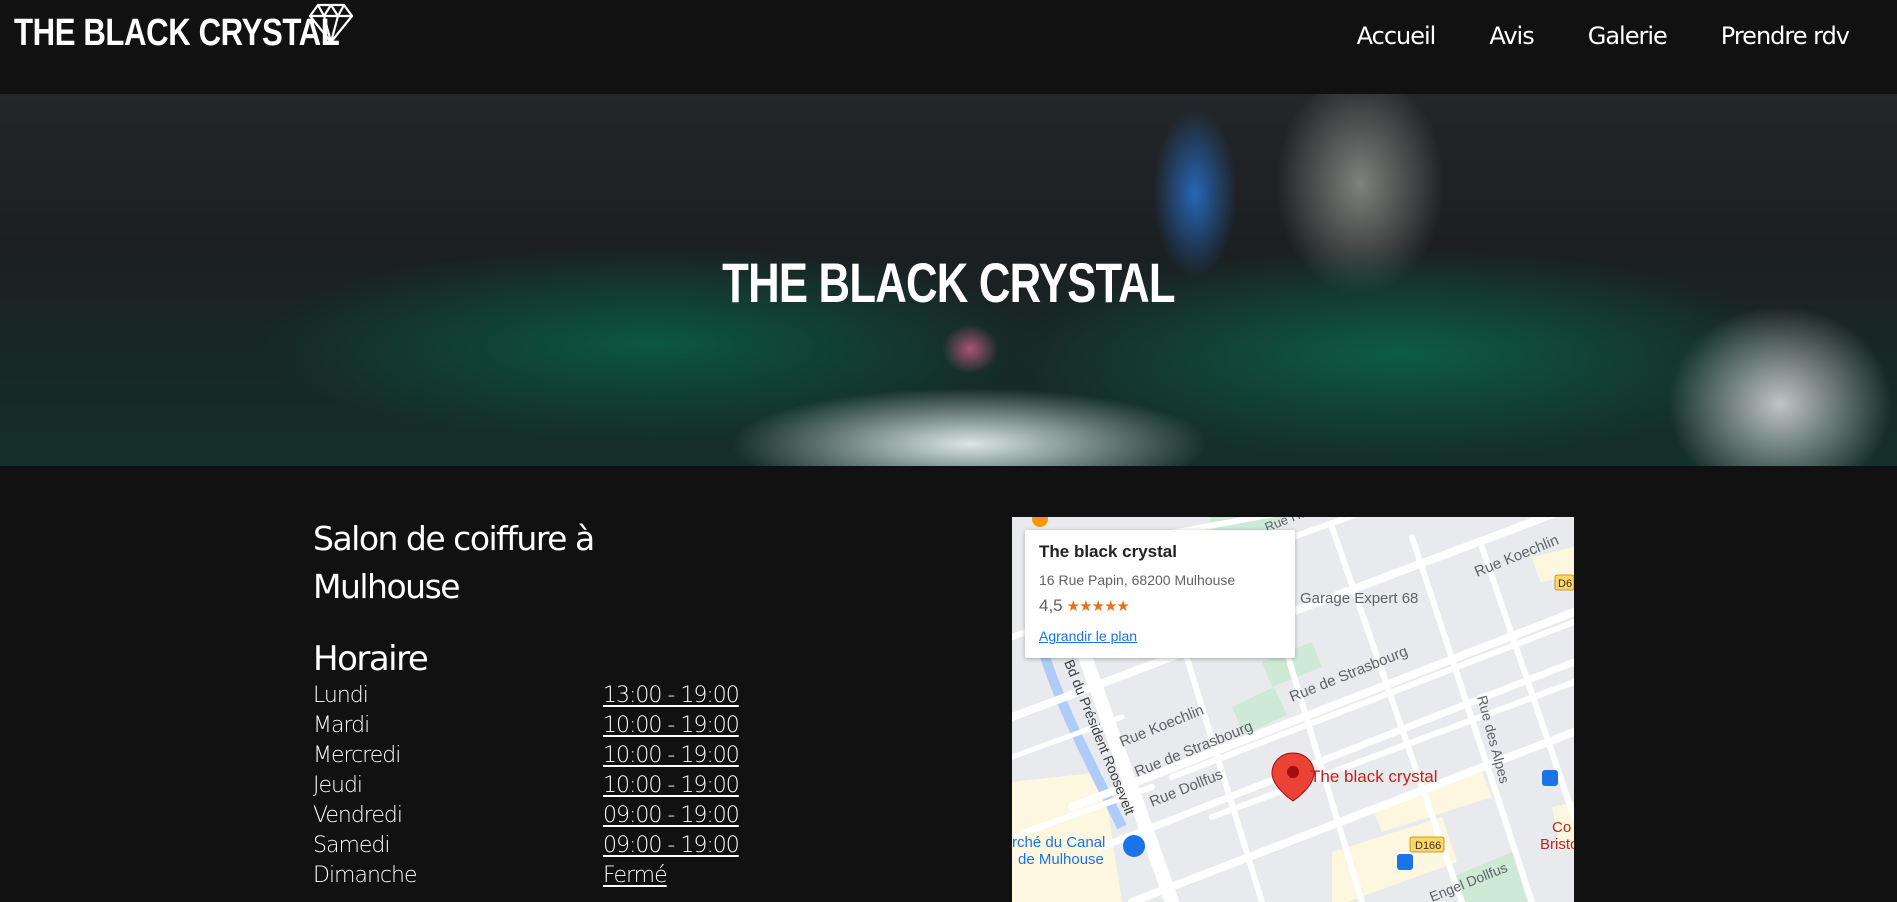  Describe the element at coordinates (671, 695) in the screenshot. I see `hours-time: 13:00 - 19:00` at that location.